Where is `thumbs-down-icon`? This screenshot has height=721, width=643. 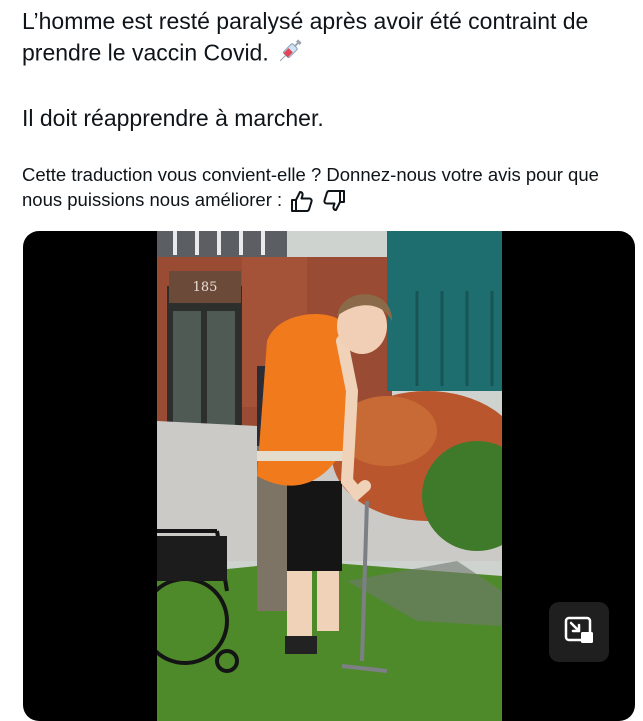
thumbs-down-icon is located at coordinates (334, 201).